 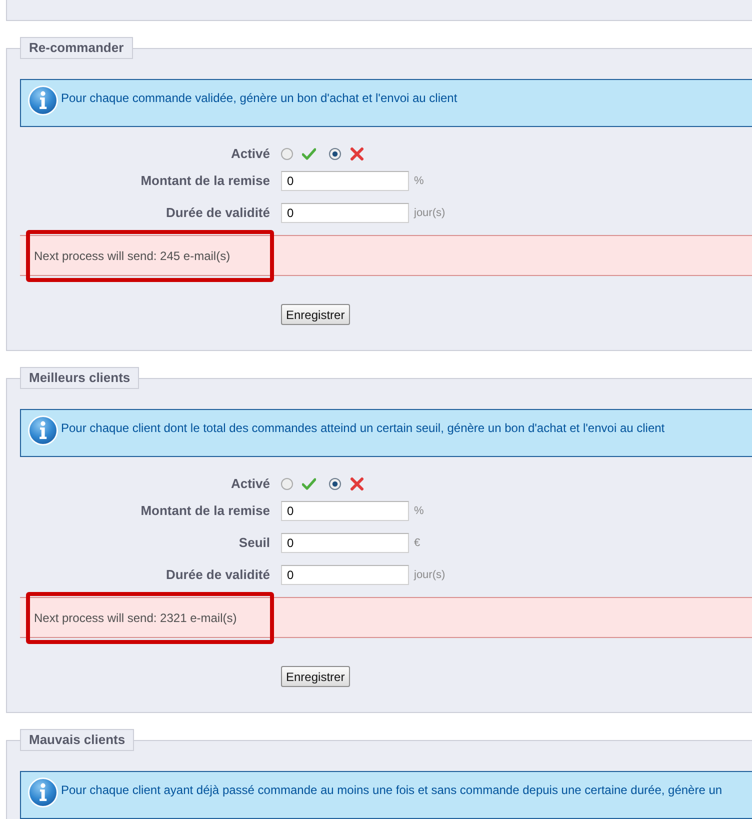 I want to click on field-label: Seuil, so click(x=254, y=543).